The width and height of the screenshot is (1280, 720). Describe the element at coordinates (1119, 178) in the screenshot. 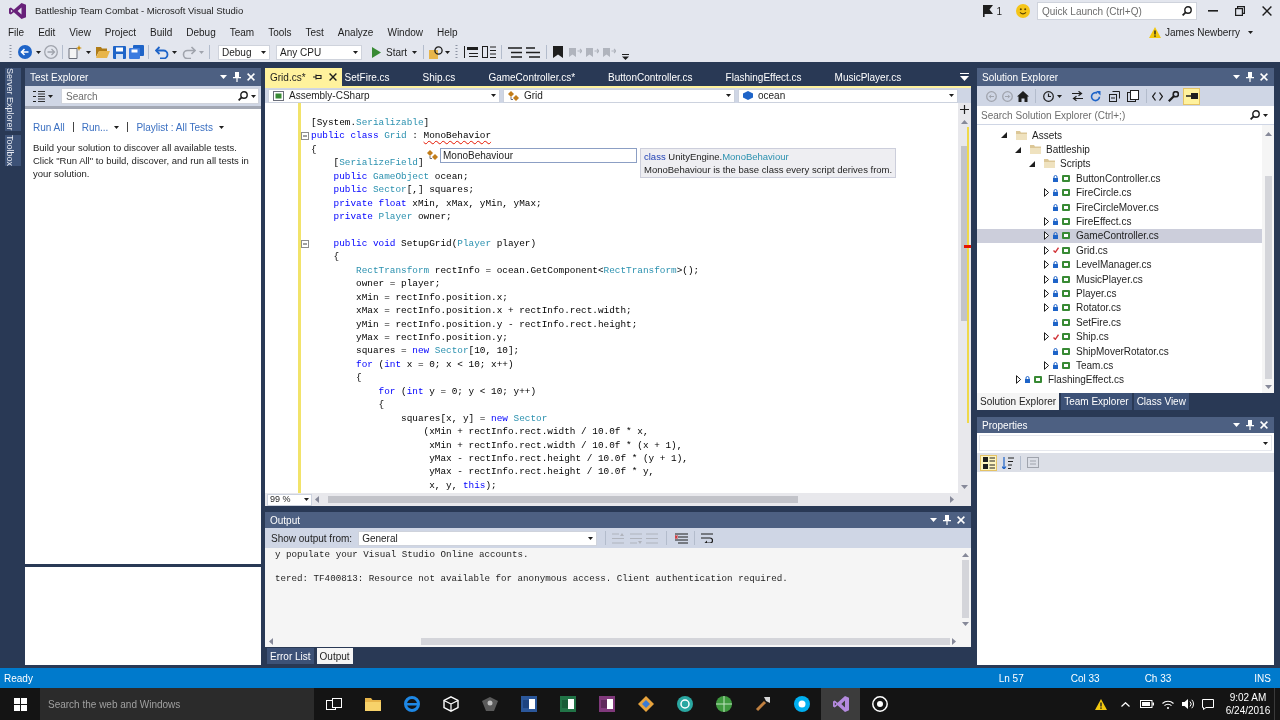

I see `tree-item: ButtonController.cs` at that location.